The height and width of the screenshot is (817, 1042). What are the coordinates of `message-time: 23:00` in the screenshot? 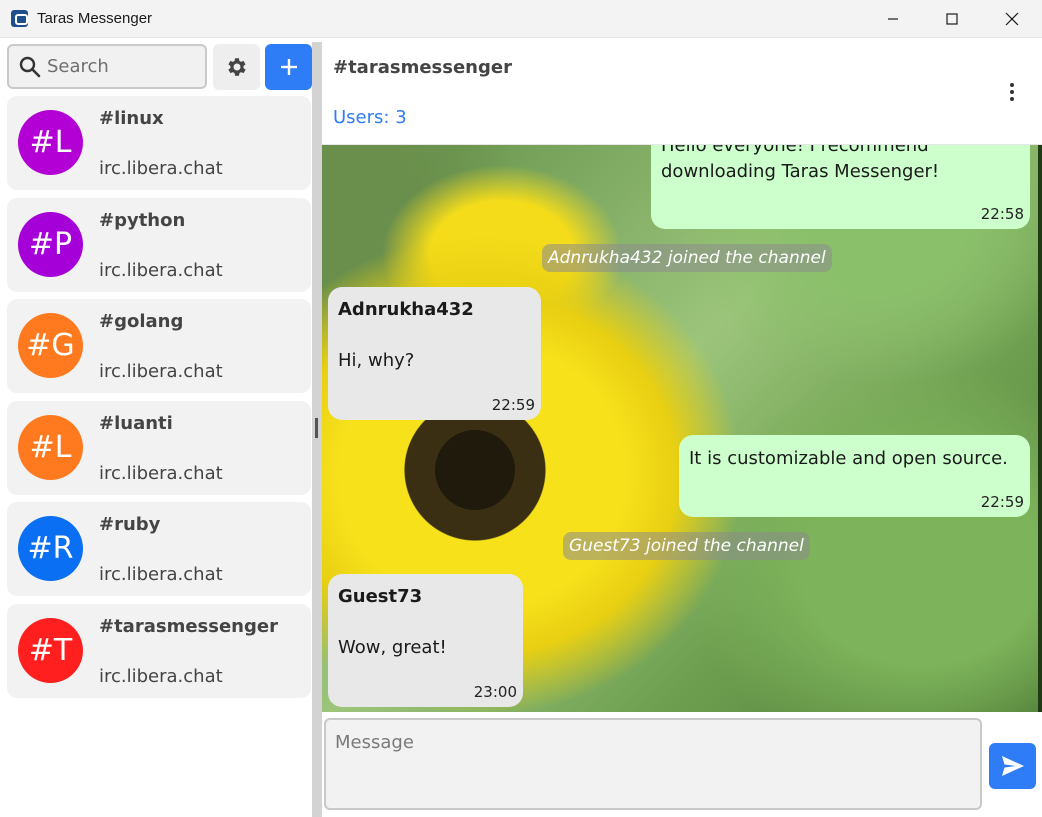 It's located at (495, 692).